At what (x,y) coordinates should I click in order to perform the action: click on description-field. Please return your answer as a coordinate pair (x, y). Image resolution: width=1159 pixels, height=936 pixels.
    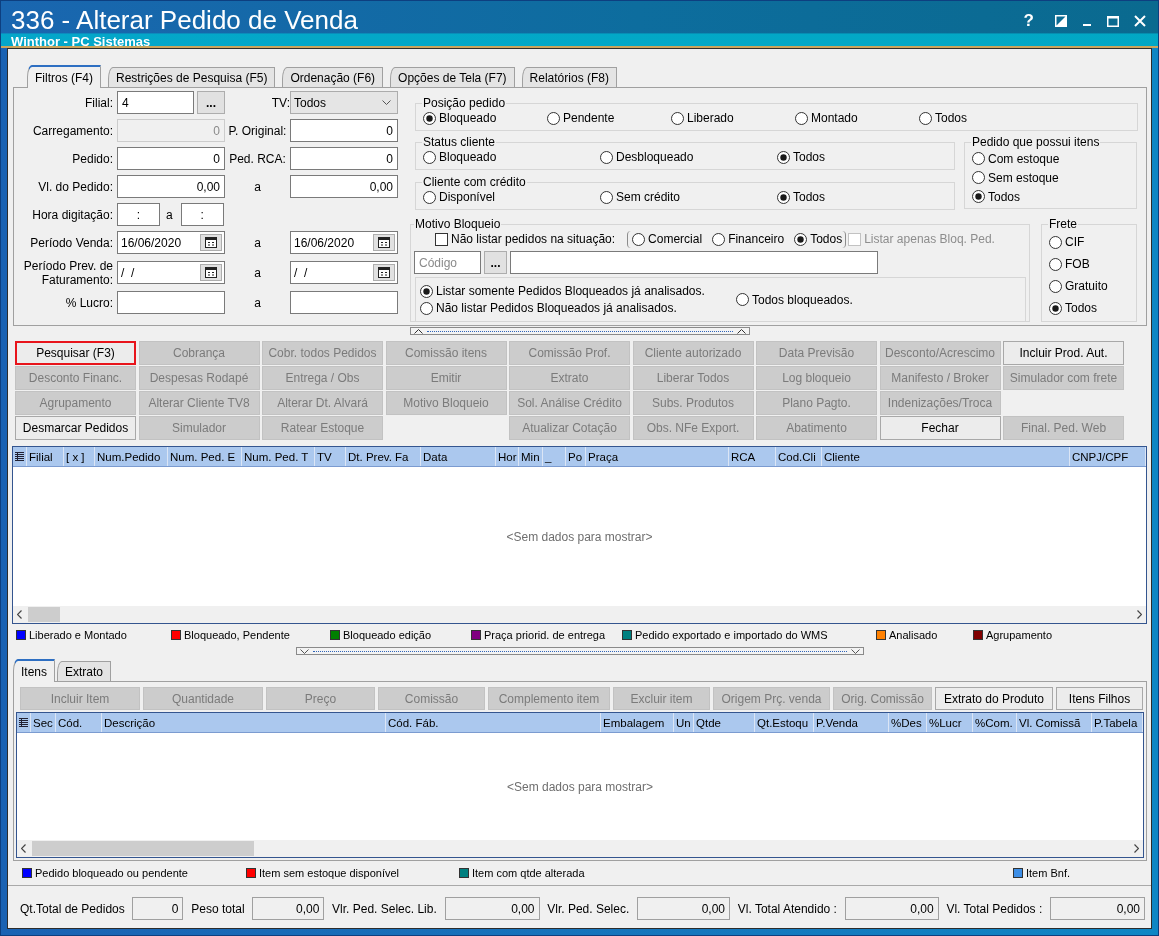
    Looking at the image, I should click on (694, 262).